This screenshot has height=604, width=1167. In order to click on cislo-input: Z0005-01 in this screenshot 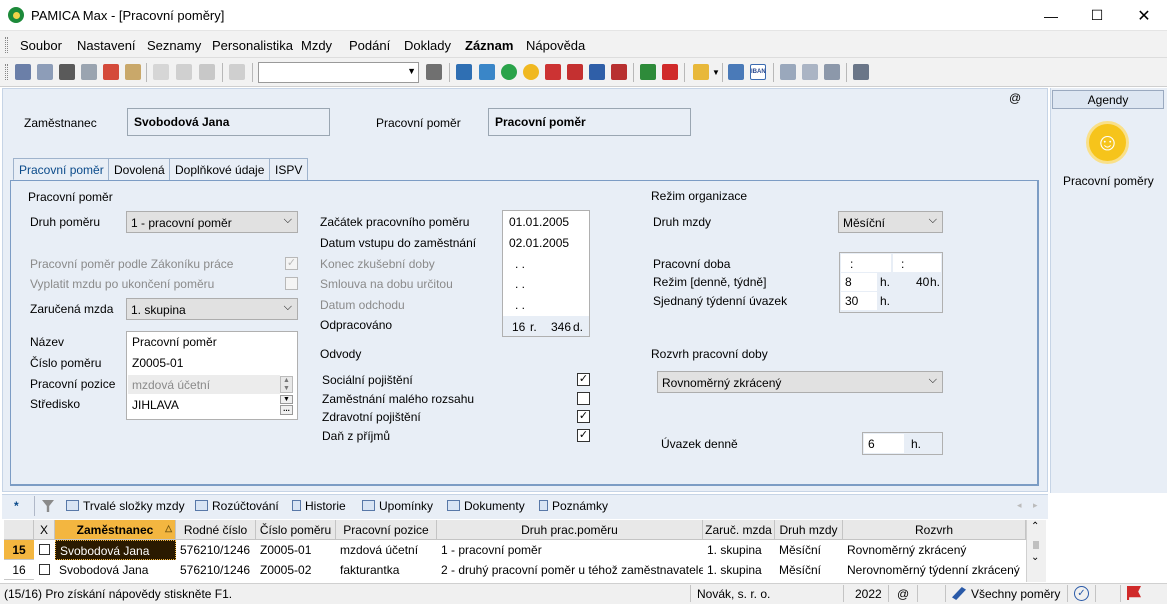, I will do `click(157, 363)`.